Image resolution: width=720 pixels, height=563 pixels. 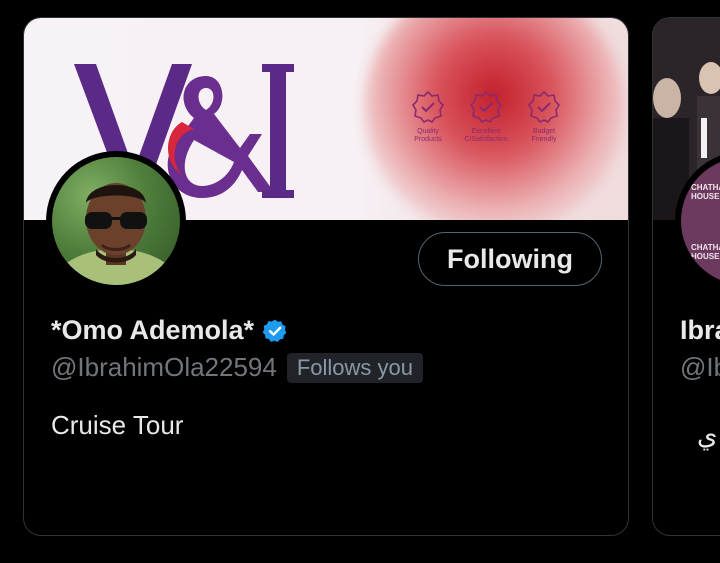 I want to click on badge-budget: Budget Friendly, so click(x=544, y=117).